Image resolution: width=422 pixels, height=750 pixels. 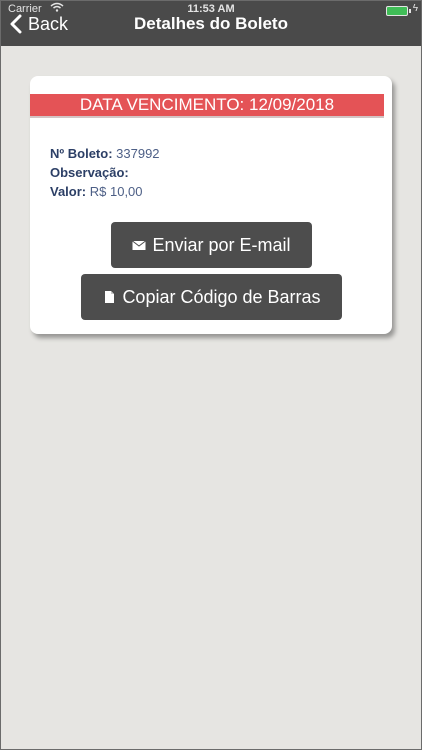 I want to click on send-email-label: Enviar por E-mail, so click(x=221, y=244).